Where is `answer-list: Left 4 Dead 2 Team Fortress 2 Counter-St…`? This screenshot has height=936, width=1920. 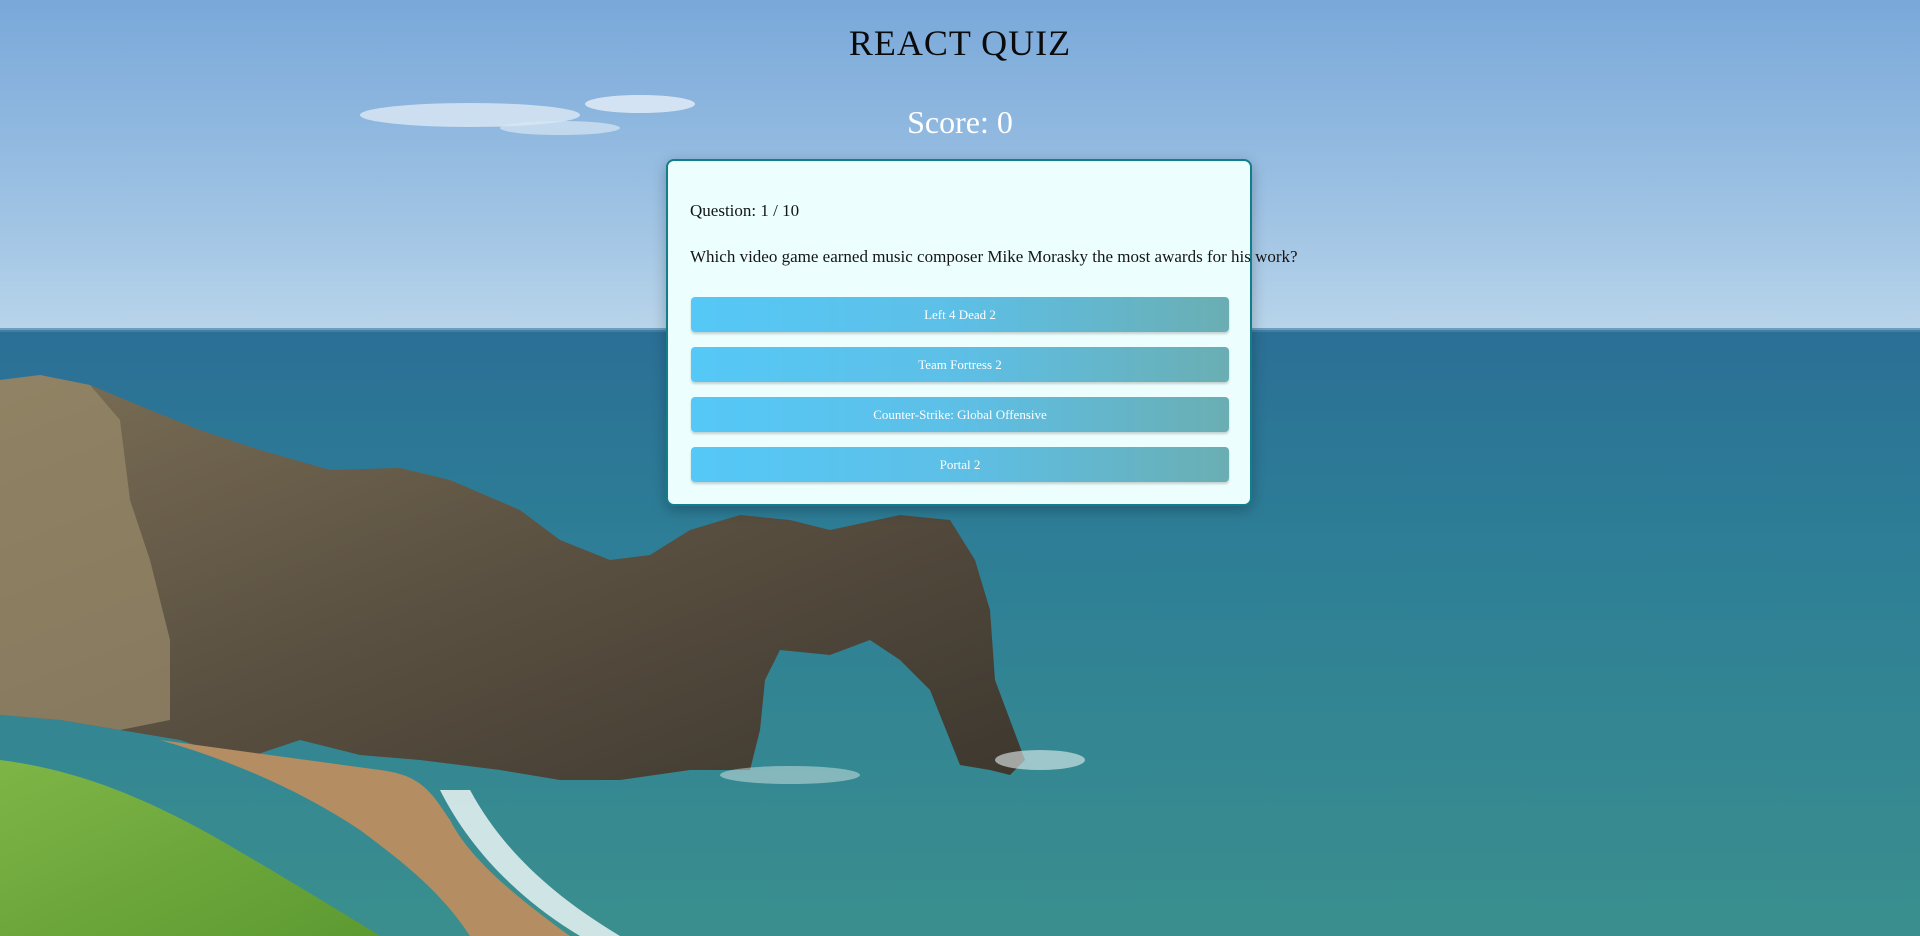
answer-list: Left 4 Dead 2 Team Fortress 2 Counter-St… is located at coordinates (960, 397).